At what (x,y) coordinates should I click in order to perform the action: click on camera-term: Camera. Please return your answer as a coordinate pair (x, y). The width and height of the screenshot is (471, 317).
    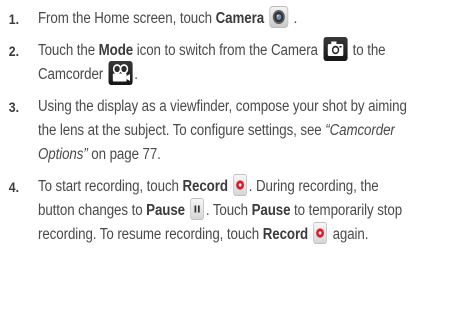
    Looking at the image, I should click on (240, 18).